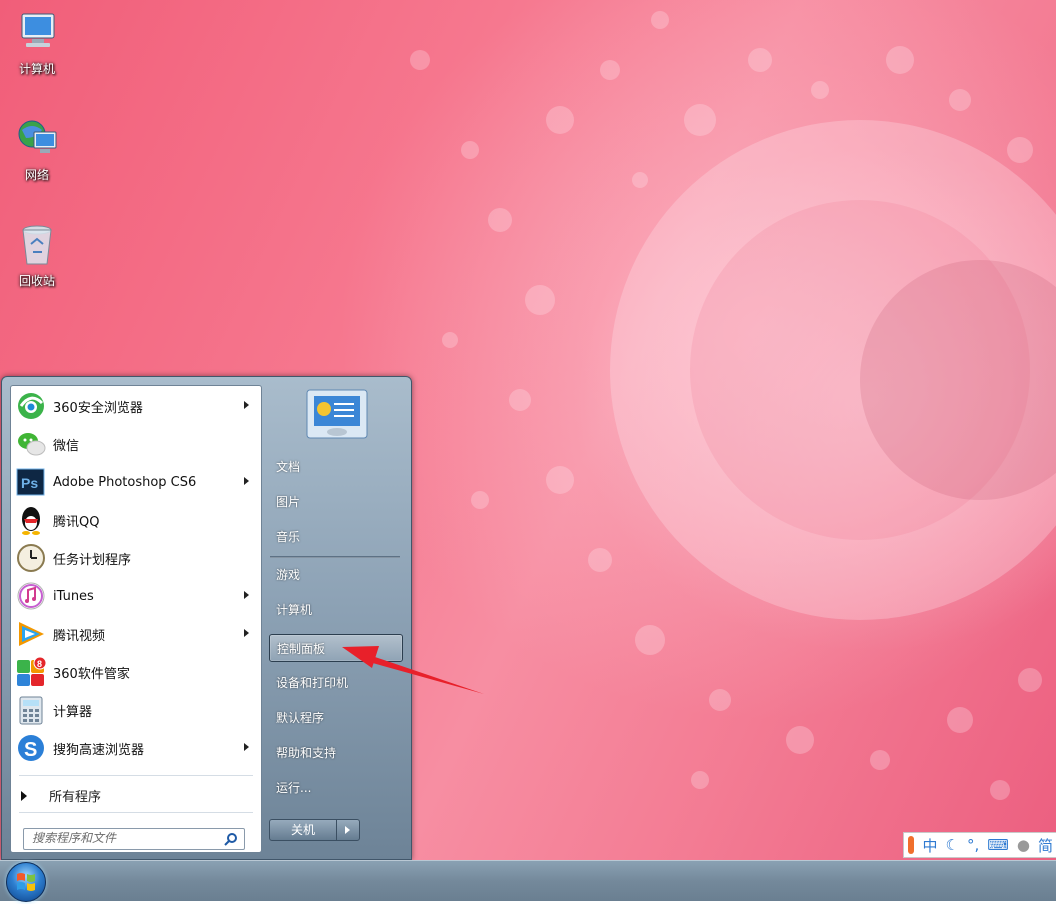  Describe the element at coordinates (973, 845) in the screenshot. I see `punctuation-icon: °,` at that location.